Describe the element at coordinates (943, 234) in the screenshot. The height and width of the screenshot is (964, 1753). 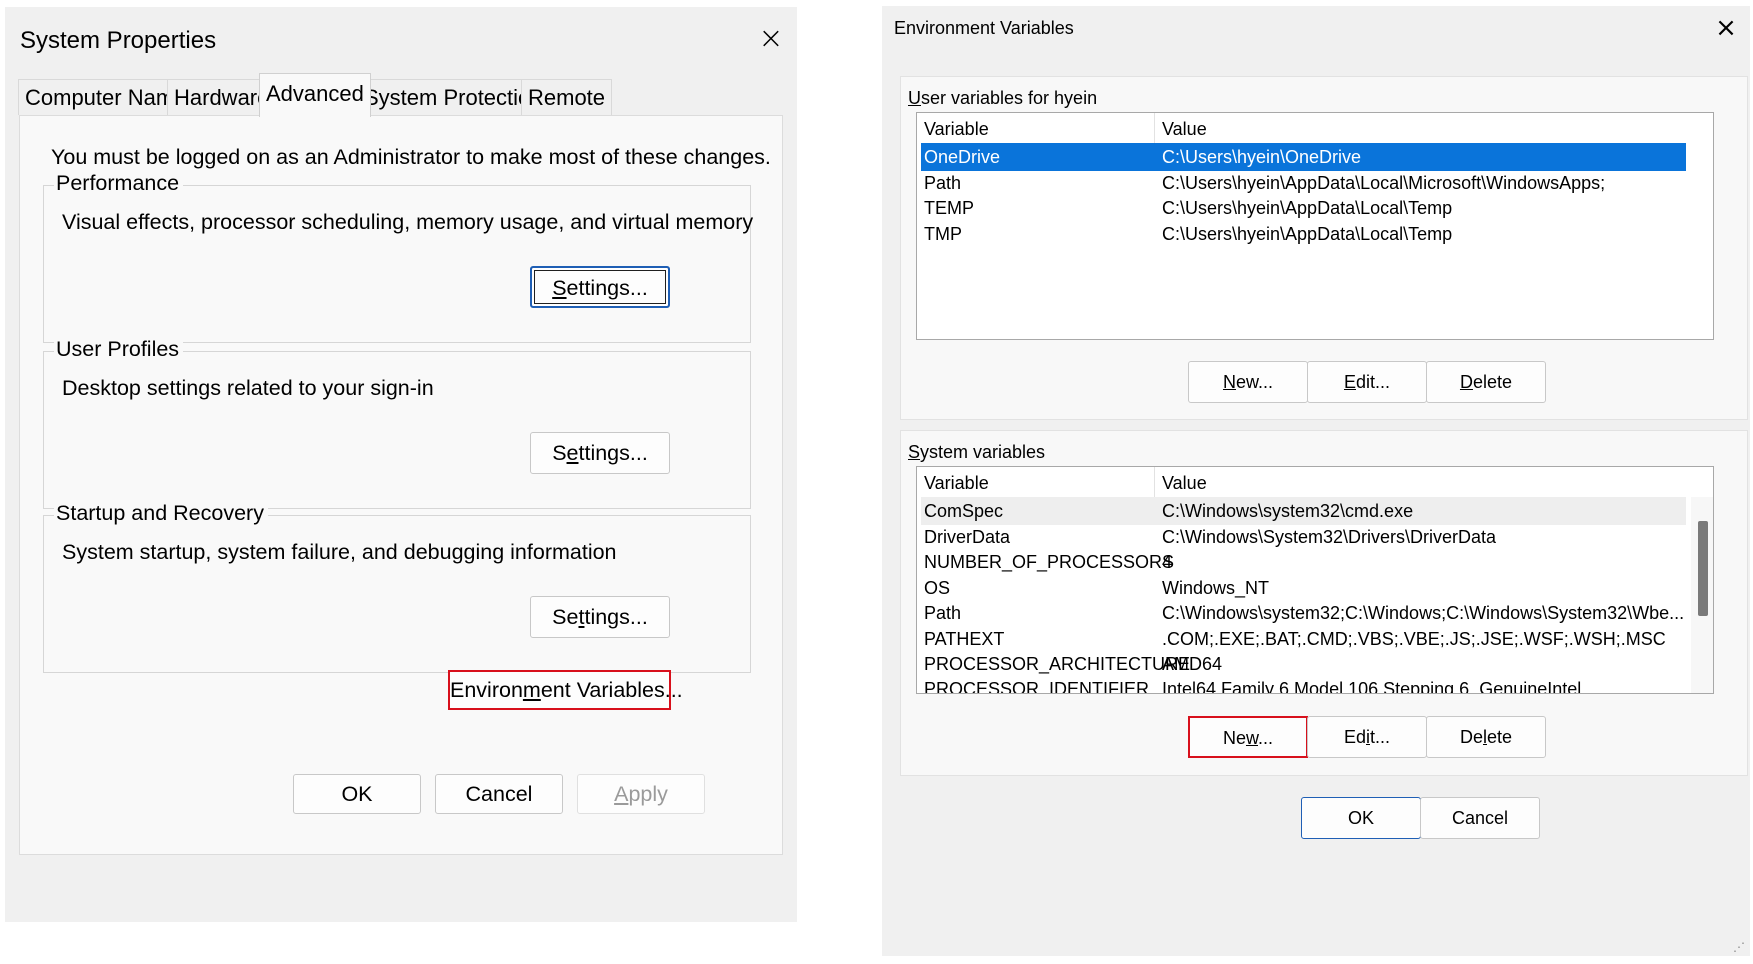
I see `variable-cell: TMP` at that location.